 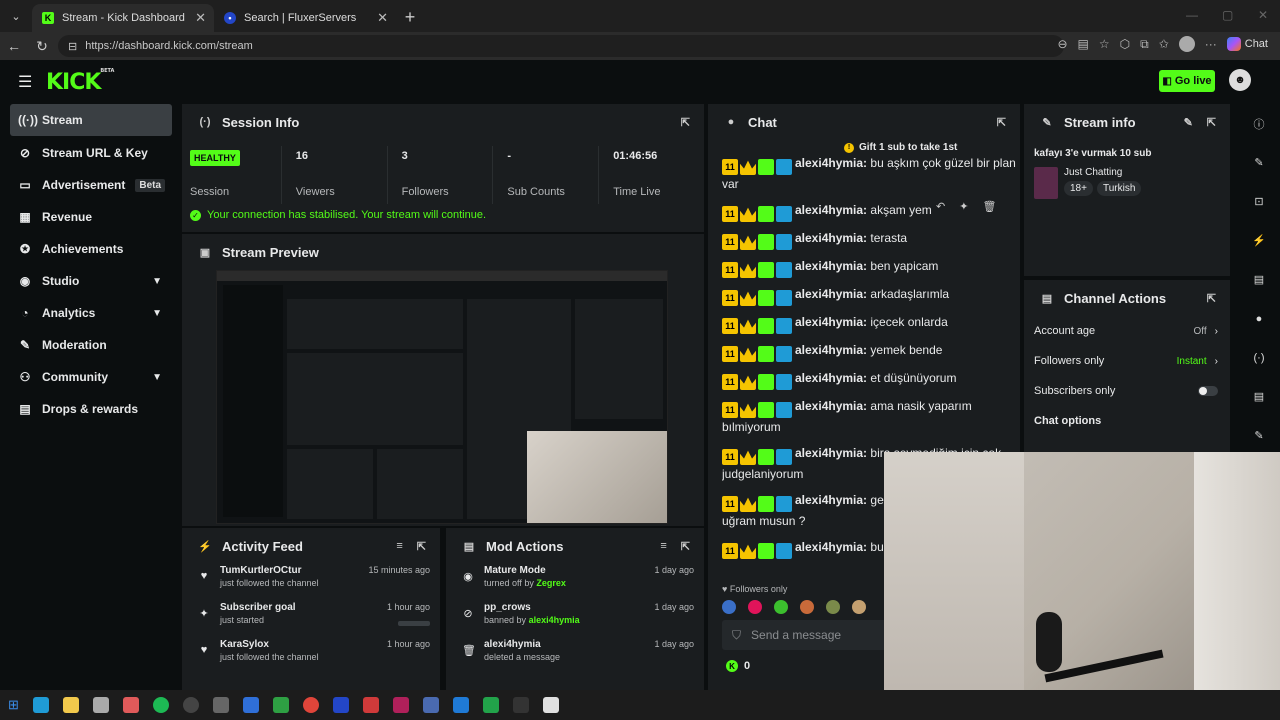 I want to click on broadcast-icon: (·), so click(x=1259, y=357).